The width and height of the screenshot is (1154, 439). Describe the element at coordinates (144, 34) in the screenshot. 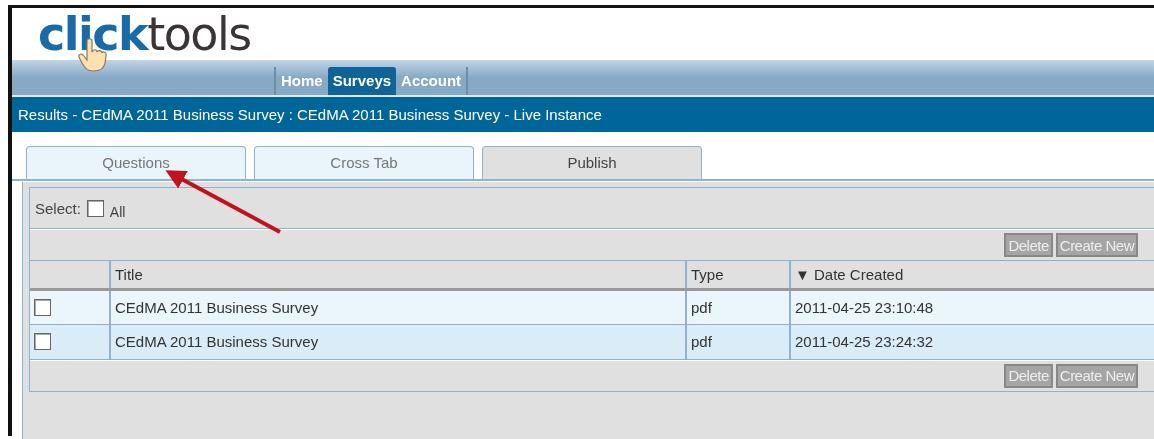

I see `clicktools-logo: clicktools` at that location.